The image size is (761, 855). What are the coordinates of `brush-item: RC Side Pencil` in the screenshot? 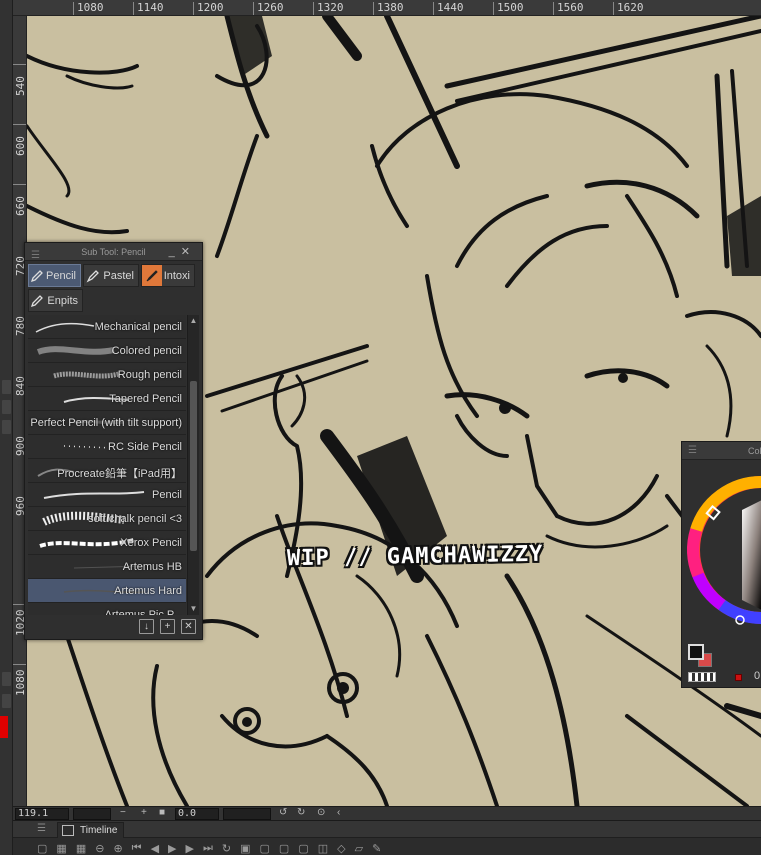 It's located at (107, 447).